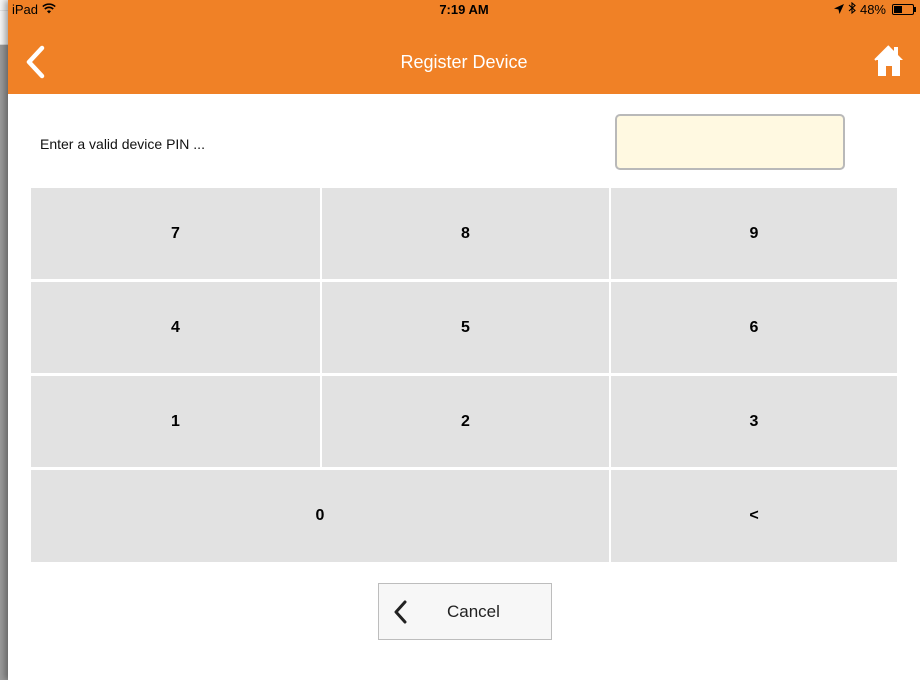 This screenshot has height=680, width=920. What do you see at coordinates (754, 421) in the screenshot?
I see `key-3: 3` at bounding box center [754, 421].